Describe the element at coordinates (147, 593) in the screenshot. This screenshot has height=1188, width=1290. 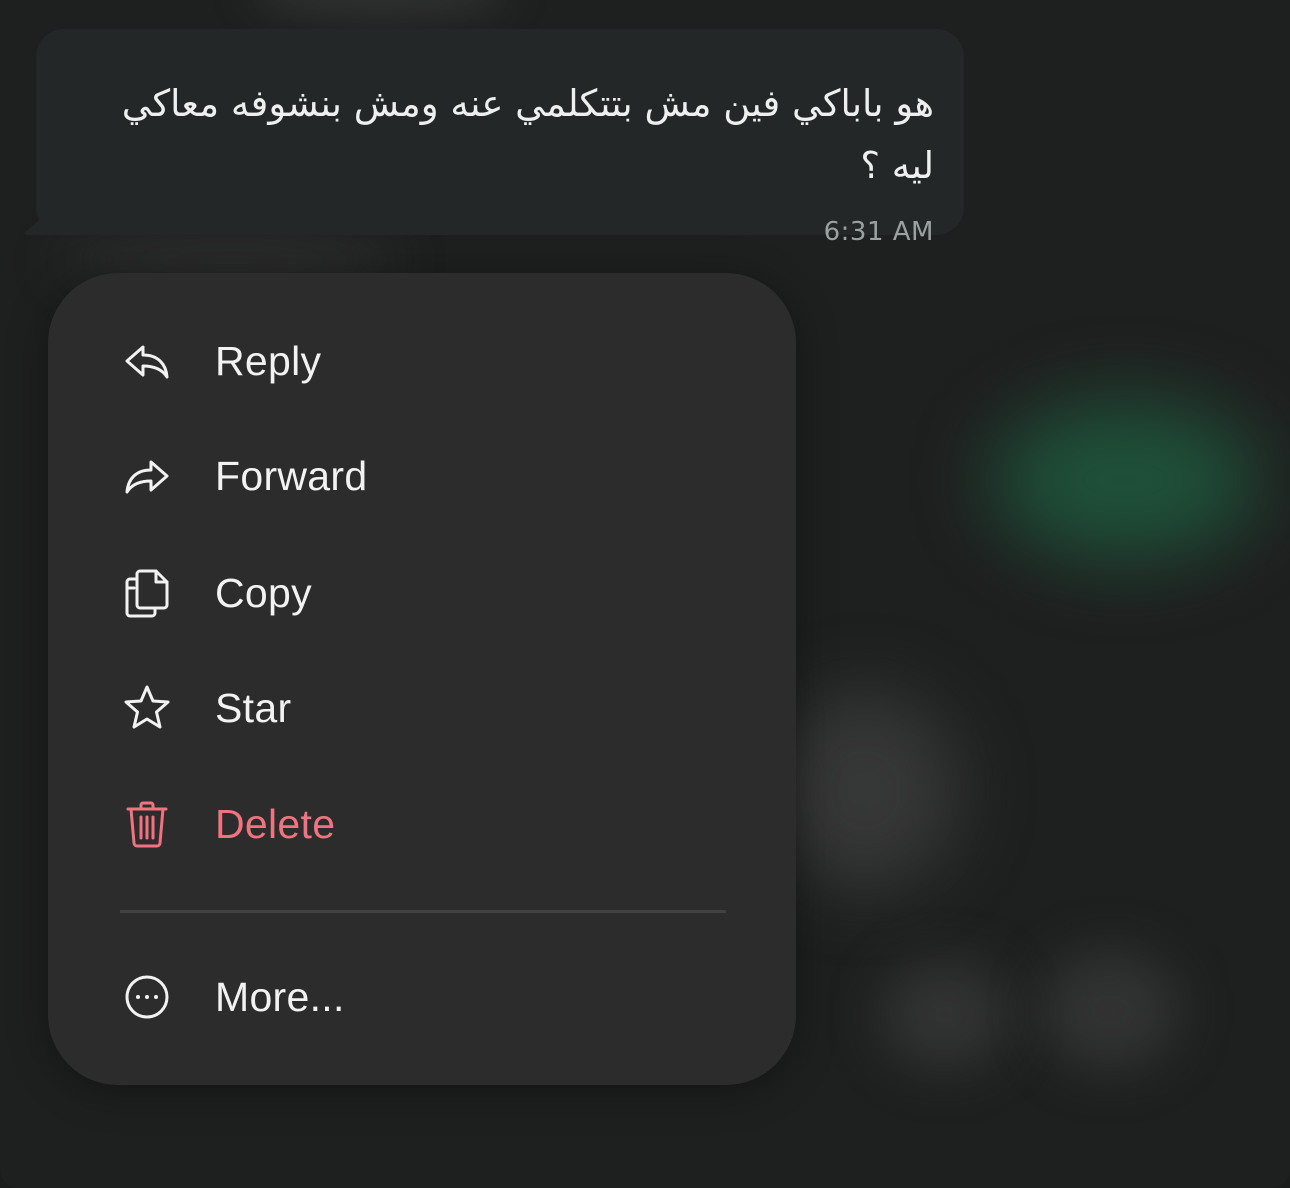
I see `copy-icon` at that location.